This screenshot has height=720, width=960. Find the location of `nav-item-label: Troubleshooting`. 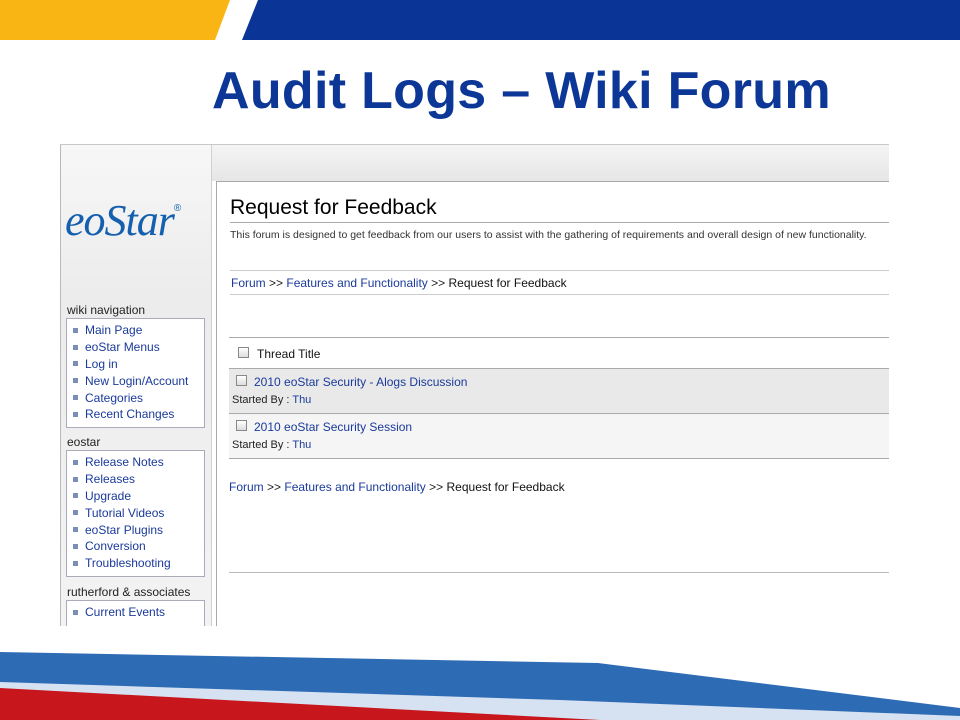

nav-item-label: Troubleshooting is located at coordinates (128, 563).